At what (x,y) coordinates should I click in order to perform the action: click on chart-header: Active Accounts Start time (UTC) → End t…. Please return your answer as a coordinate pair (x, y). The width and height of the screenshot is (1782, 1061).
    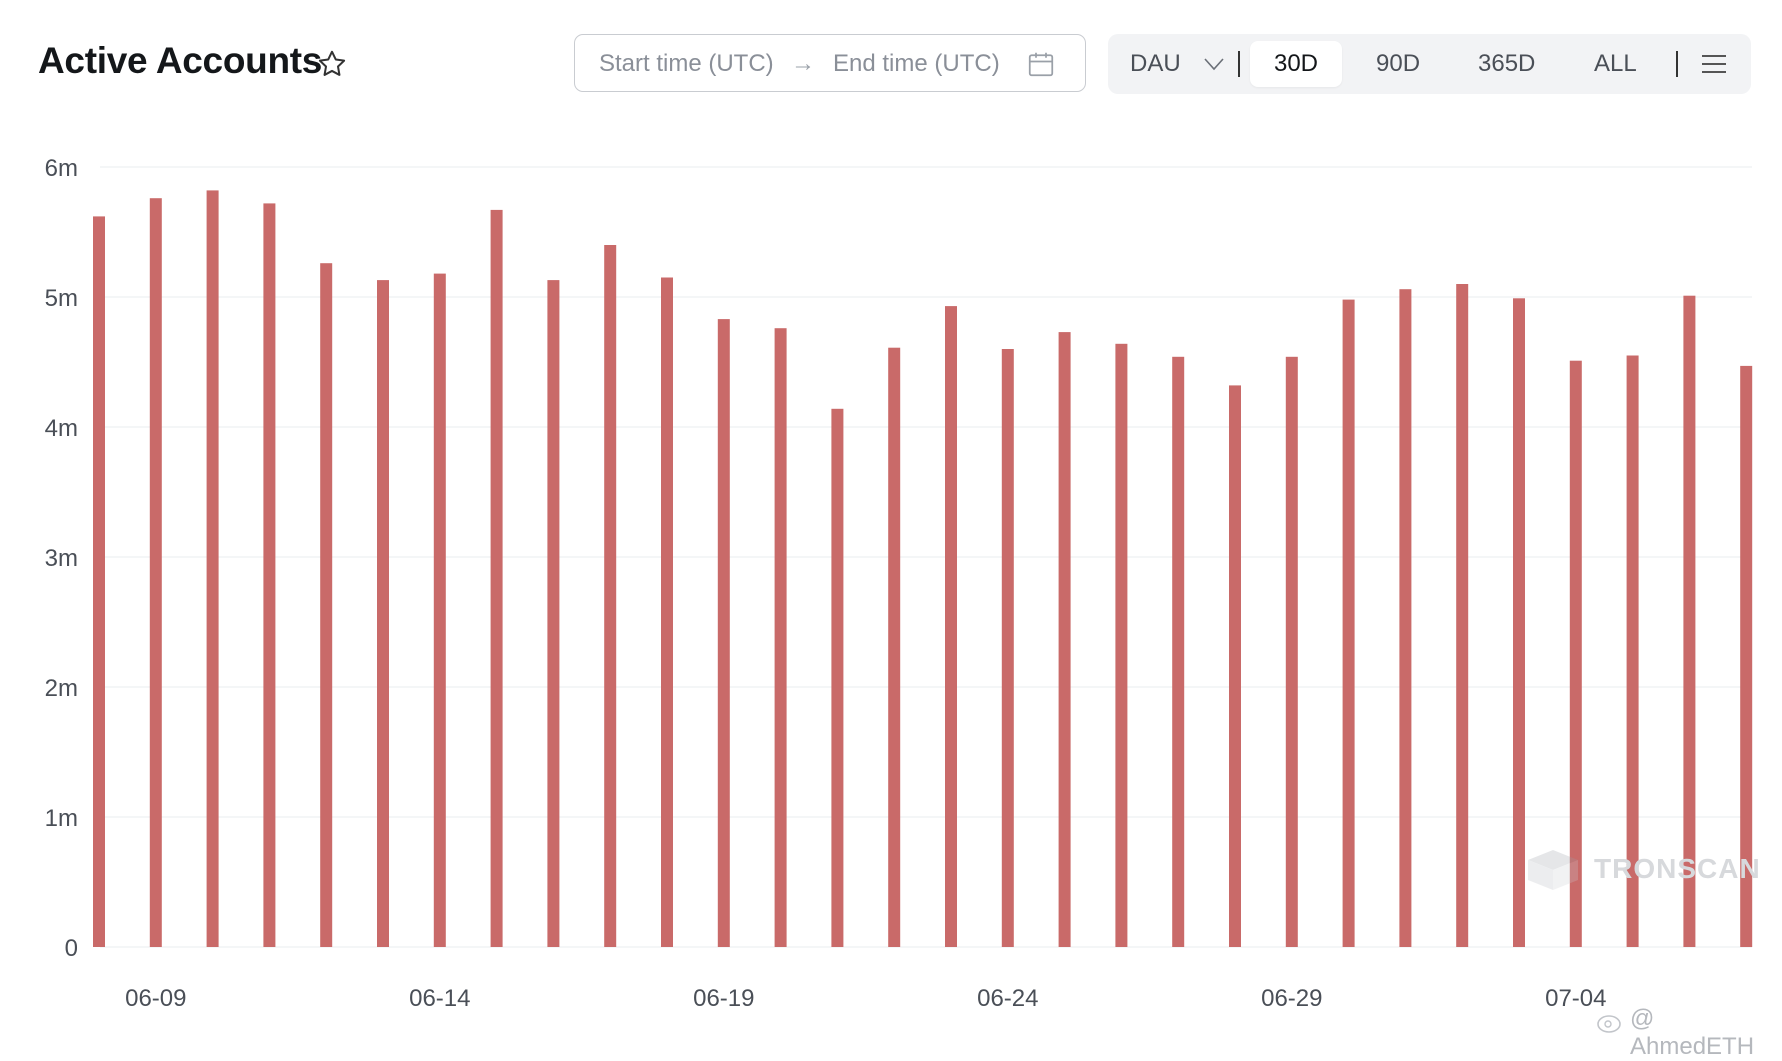
    Looking at the image, I should click on (891, 65).